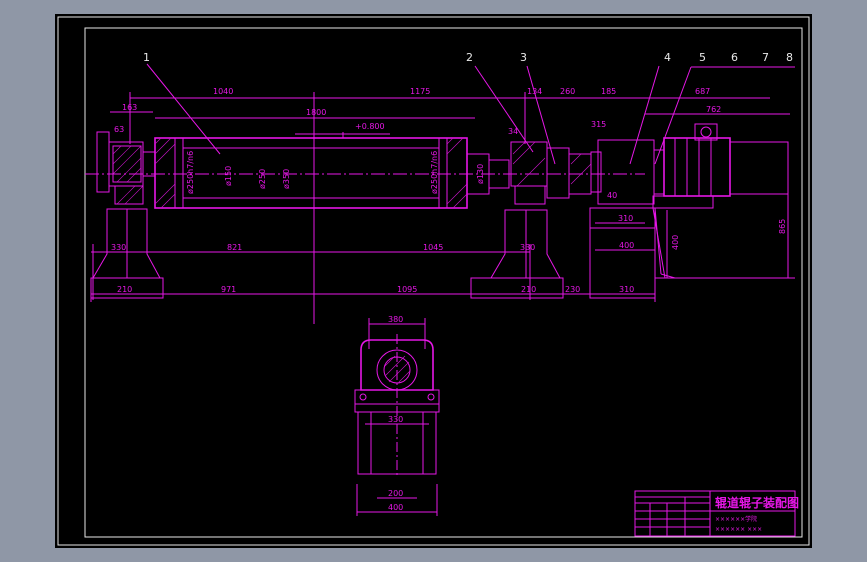 The height and width of the screenshot is (562, 867). What do you see at coordinates (480, 174) in the screenshot?
I see `dia-130: ø130` at bounding box center [480, 174].